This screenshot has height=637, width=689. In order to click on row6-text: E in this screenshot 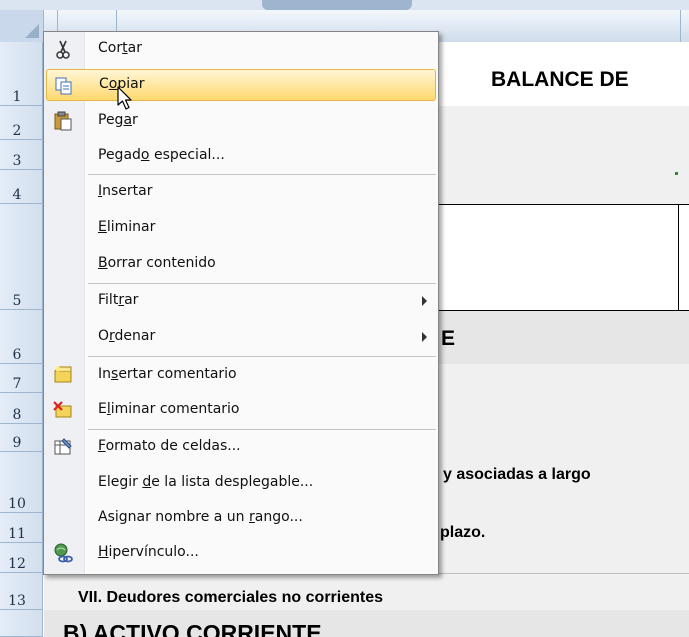, I will do `click(448, 338)`.